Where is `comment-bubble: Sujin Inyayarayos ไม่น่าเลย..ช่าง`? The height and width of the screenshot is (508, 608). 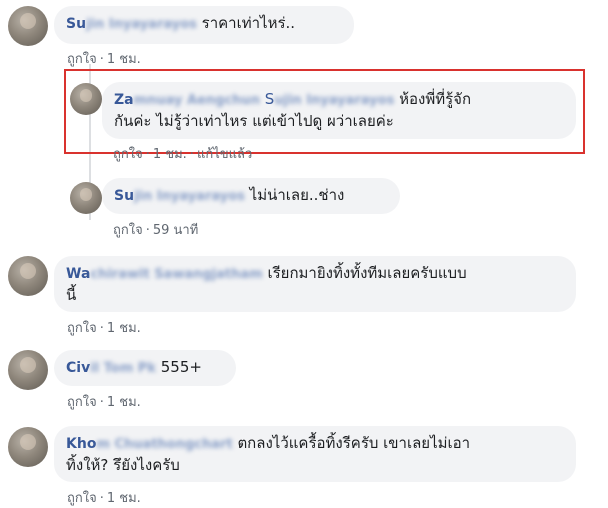 comment-bubble: Sujin Inyayarayos ไม่น่าเลย..ช่าง is located at coordinates (251, 196).